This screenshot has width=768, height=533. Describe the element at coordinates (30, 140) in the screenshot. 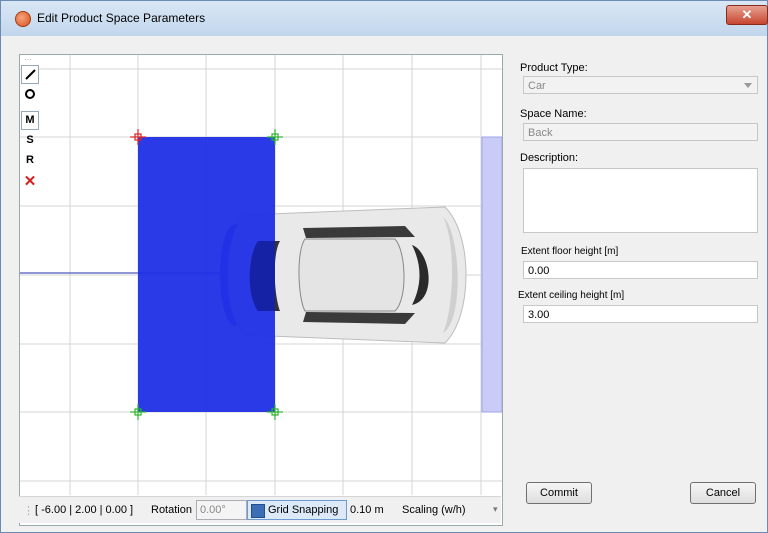

I see `tool-s: S` at that location.